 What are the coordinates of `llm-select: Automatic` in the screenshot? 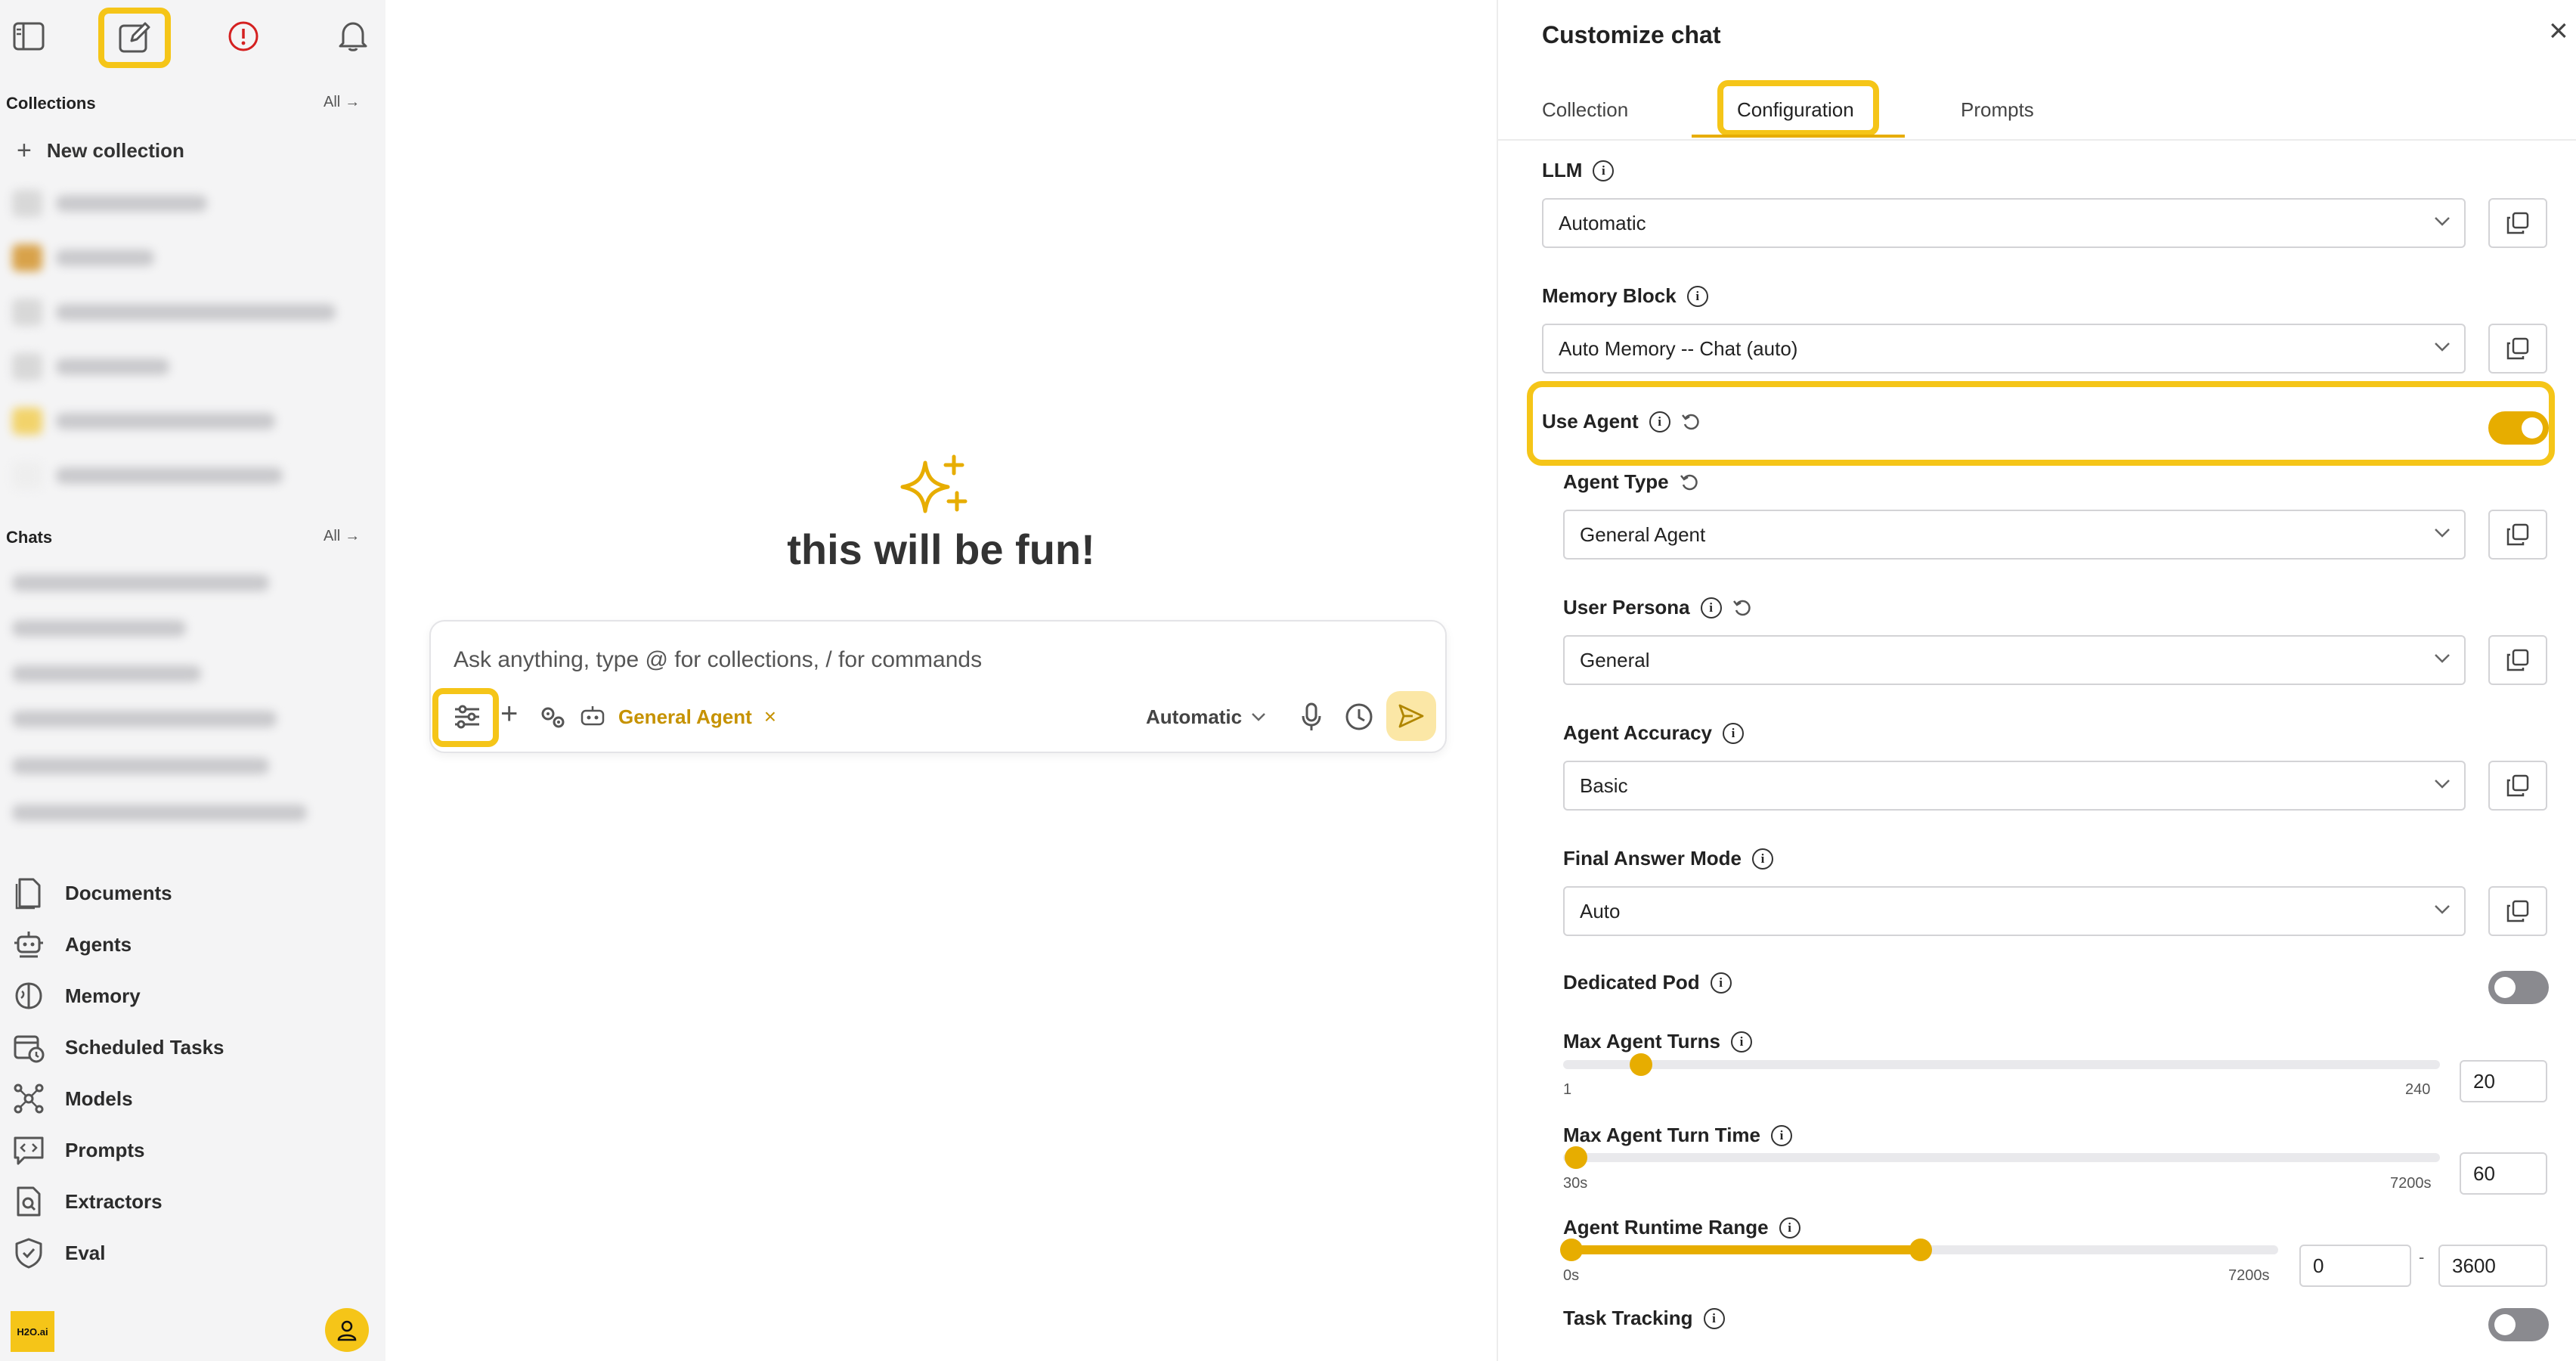 It's located at (2004, 223).